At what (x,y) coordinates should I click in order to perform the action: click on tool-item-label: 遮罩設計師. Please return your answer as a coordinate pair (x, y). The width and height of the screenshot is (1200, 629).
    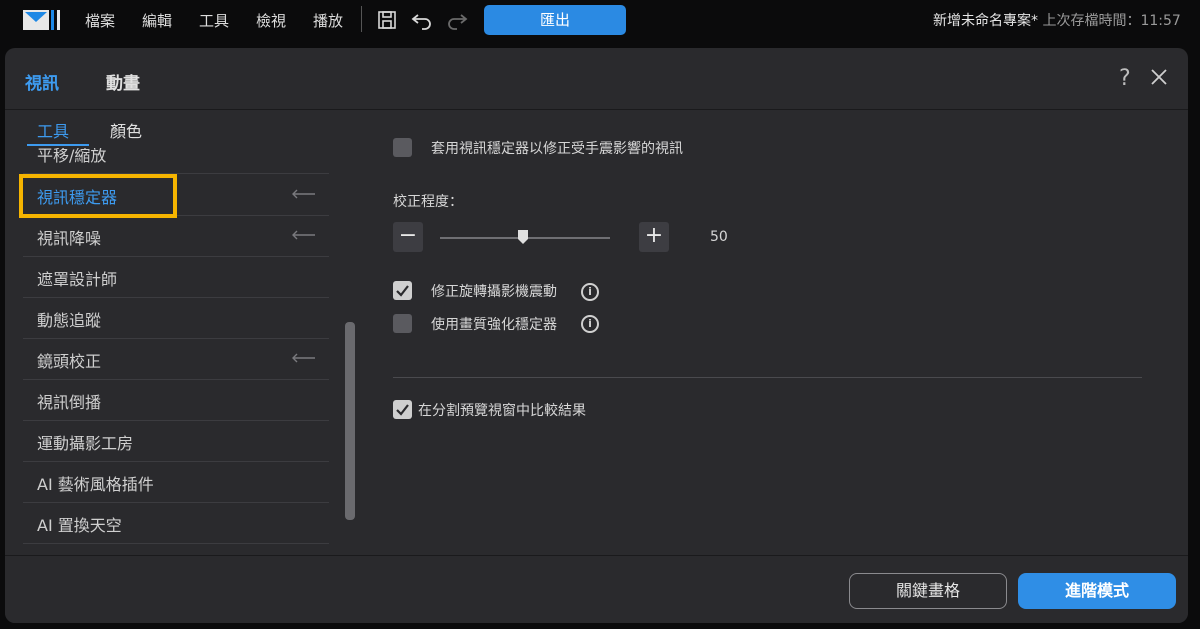
    Looking at the image, I should click on (77, 279).